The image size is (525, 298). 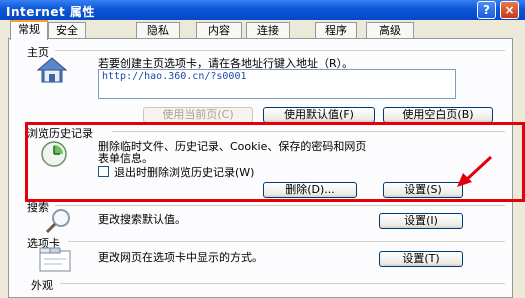 I want to click on history-description-line2: 表单信息。, so click(x=125, y=158).